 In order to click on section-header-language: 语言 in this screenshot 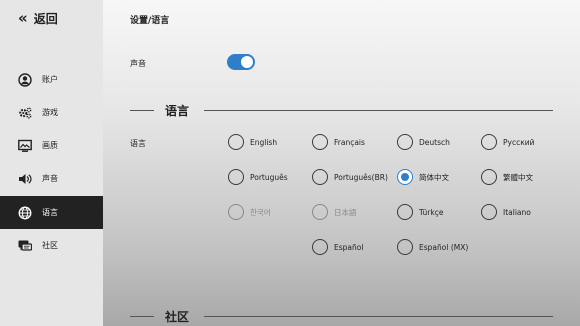, I will do `click(341, 110)`.